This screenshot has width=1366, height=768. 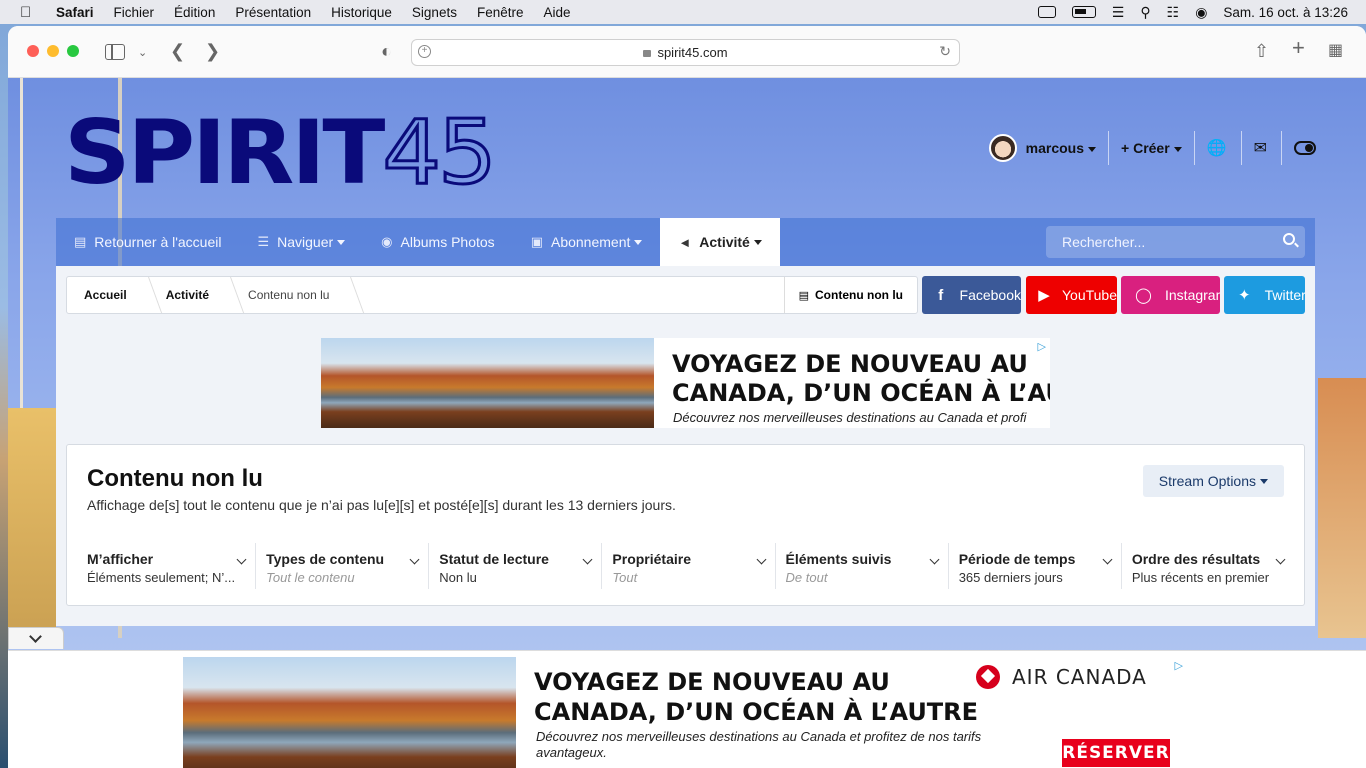 I want to click on zoom-button, so click(x=73, y=51).